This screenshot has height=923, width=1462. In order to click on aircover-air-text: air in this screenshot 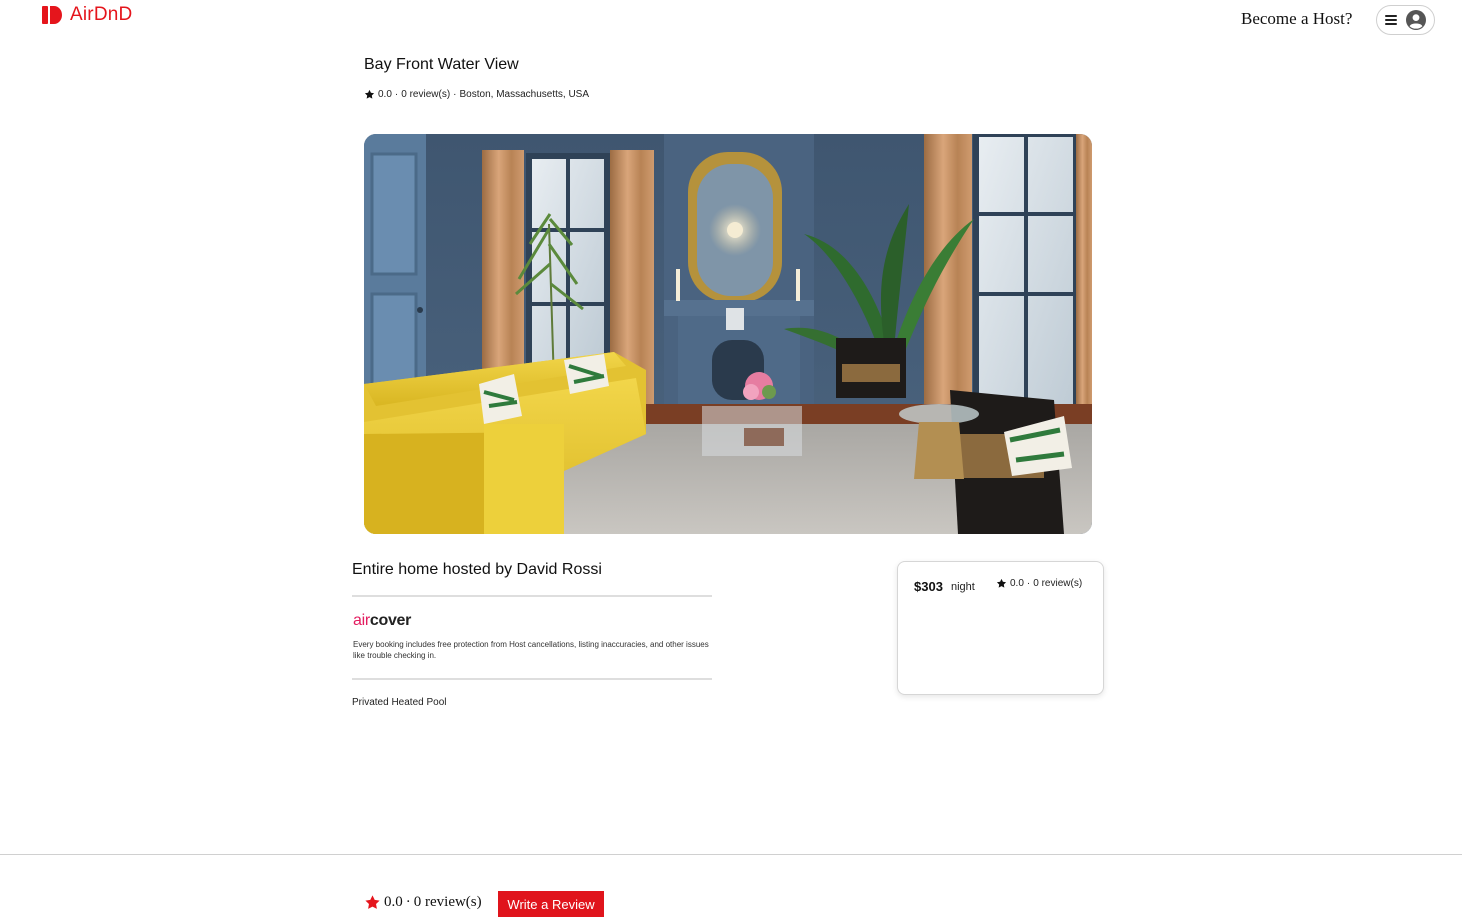, I will do `click(361, 620)`.